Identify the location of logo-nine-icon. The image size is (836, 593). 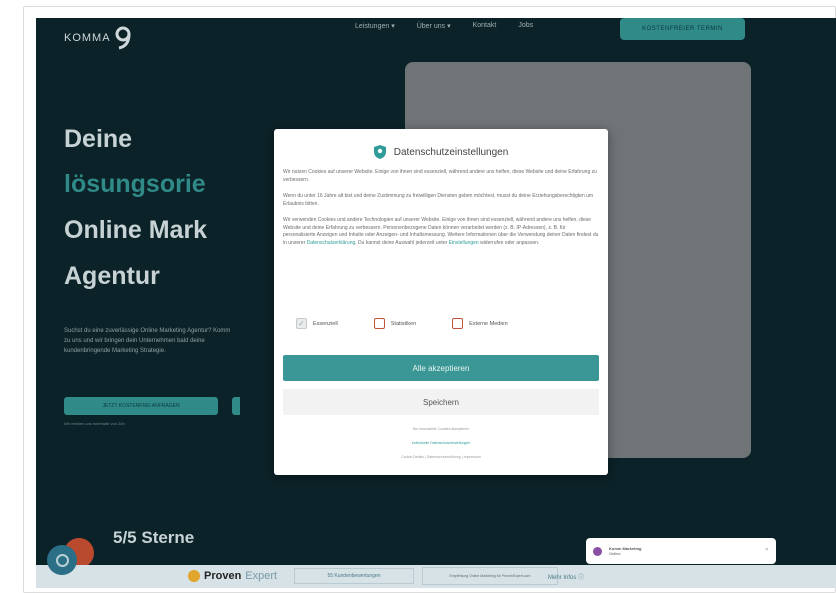
(123, 38).